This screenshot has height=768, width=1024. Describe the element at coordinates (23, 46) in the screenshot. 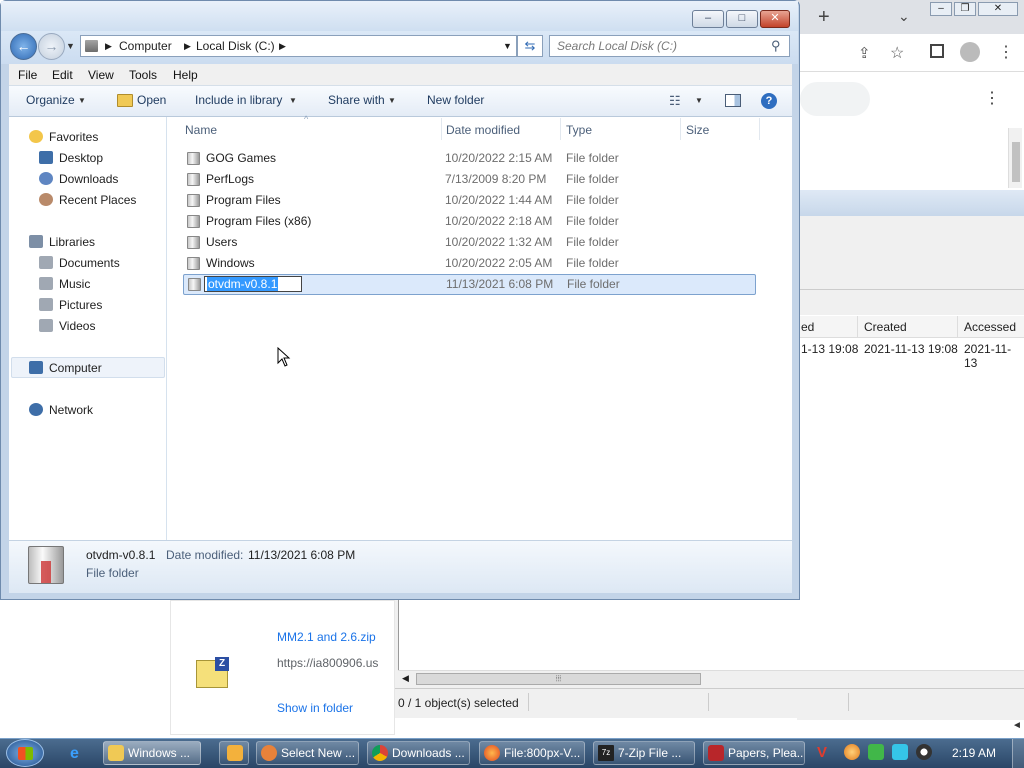

I see `back-arrow-icon: ←` at that location.